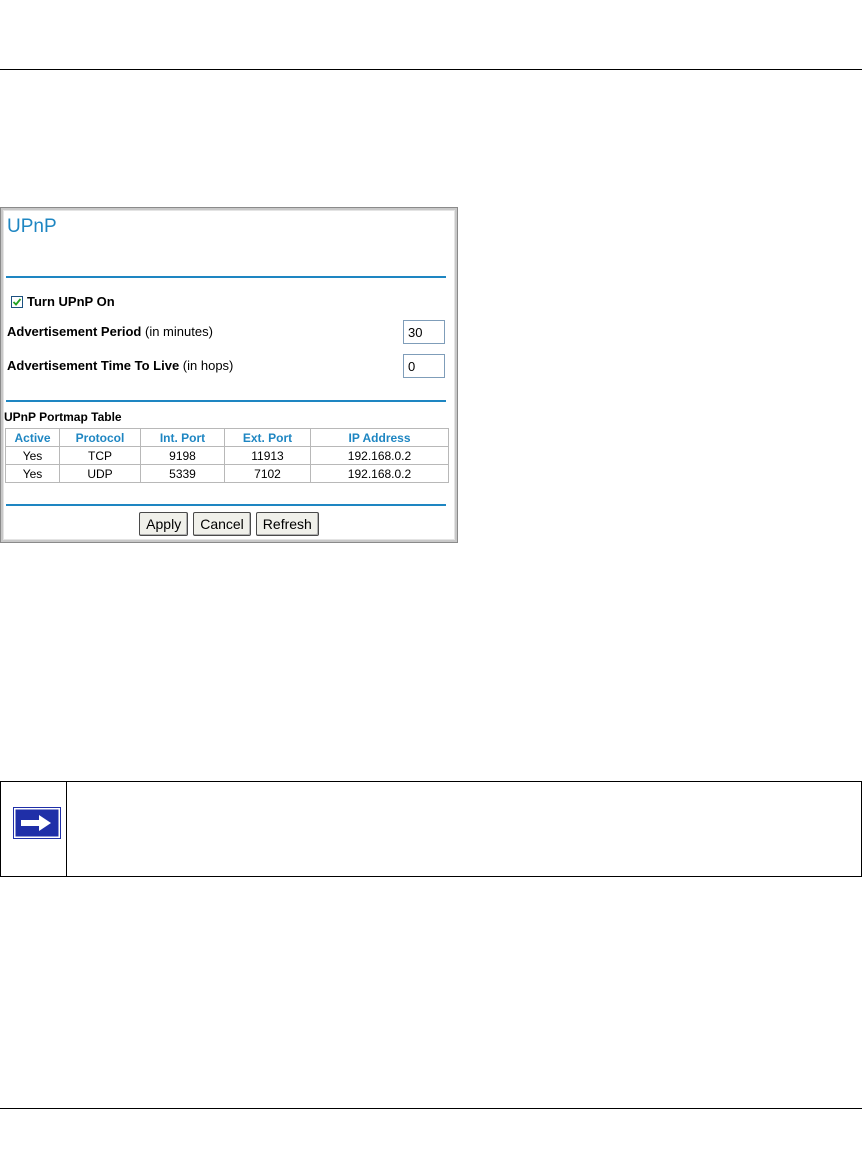  What do you see at coordinates (71, 301) in the screenshot?
I see `turn-upnp-on-label: Turn UPnP On` at bounding box center [71, 301].